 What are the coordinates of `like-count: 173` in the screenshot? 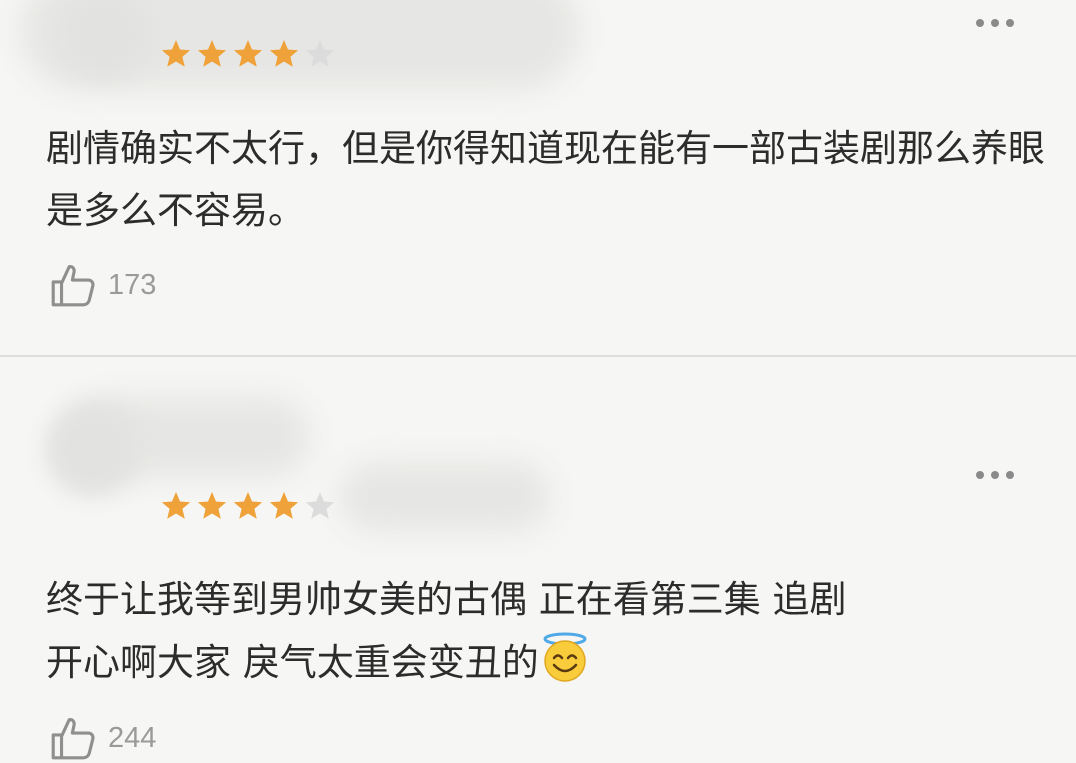 It's located at (132, 284).